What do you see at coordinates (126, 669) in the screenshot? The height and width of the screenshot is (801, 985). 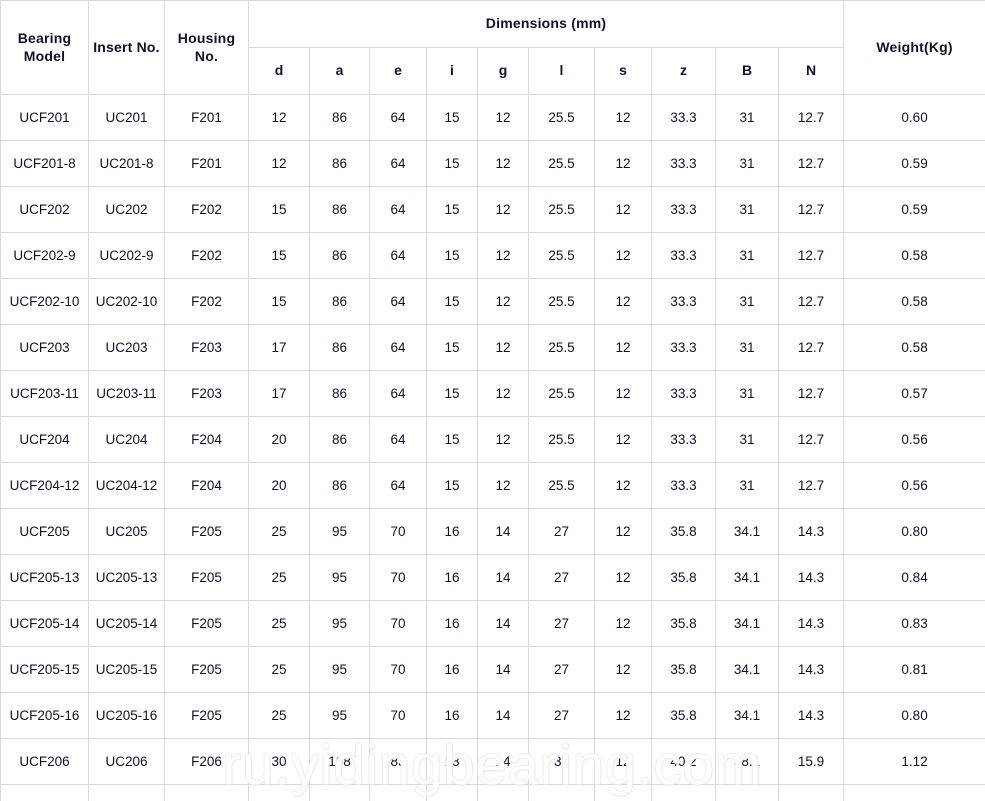 I see `cell-insert-no: UC205-15` at bounding box center [126, 669].